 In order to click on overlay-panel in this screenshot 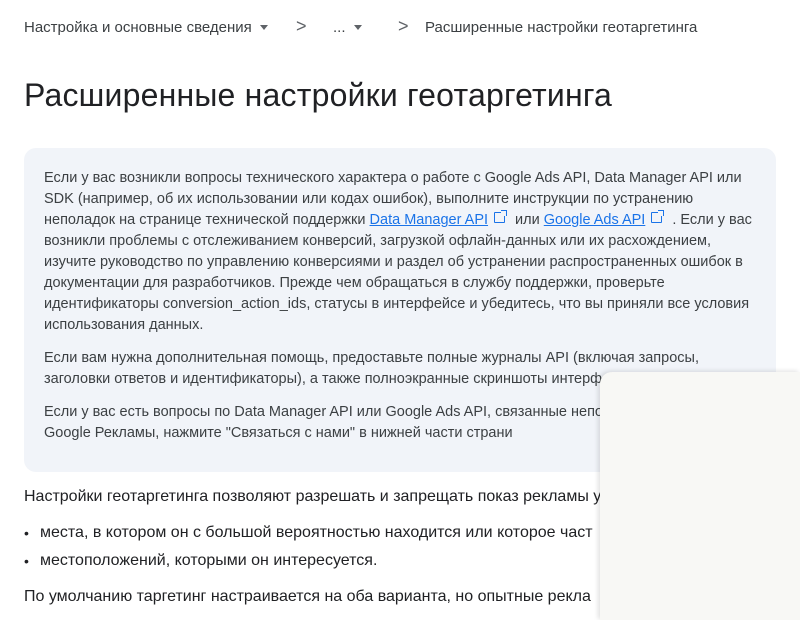, I will do `click(700, 496)`.